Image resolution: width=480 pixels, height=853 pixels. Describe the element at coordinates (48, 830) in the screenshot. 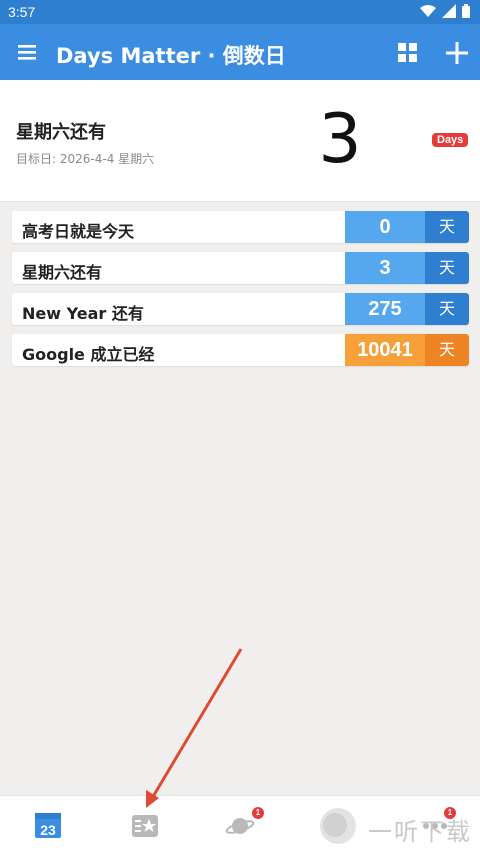

I see `calendar-date-label: 23` at that location.